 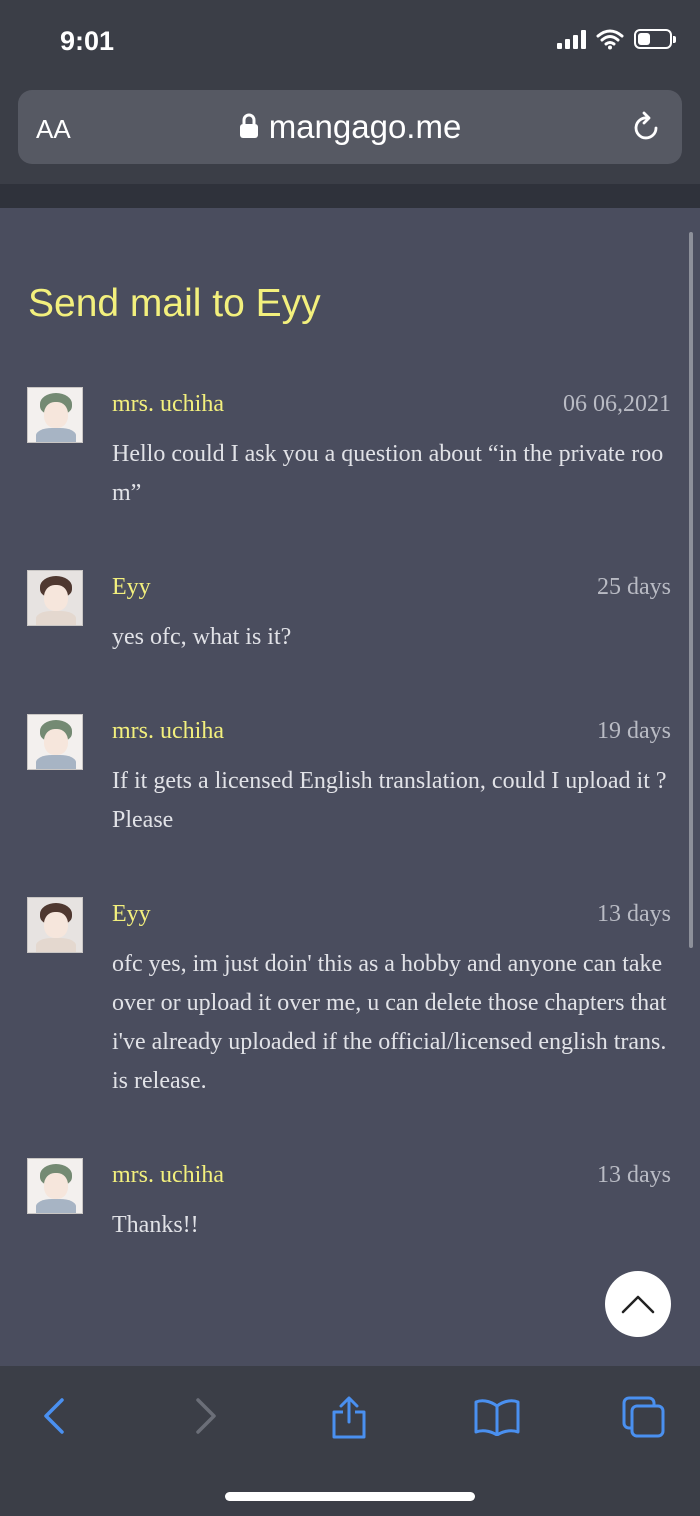 What do you see at coordinates (634, 731) in the screenshot?
I see `message-date: 19 days` at bounding box center [634, 731].